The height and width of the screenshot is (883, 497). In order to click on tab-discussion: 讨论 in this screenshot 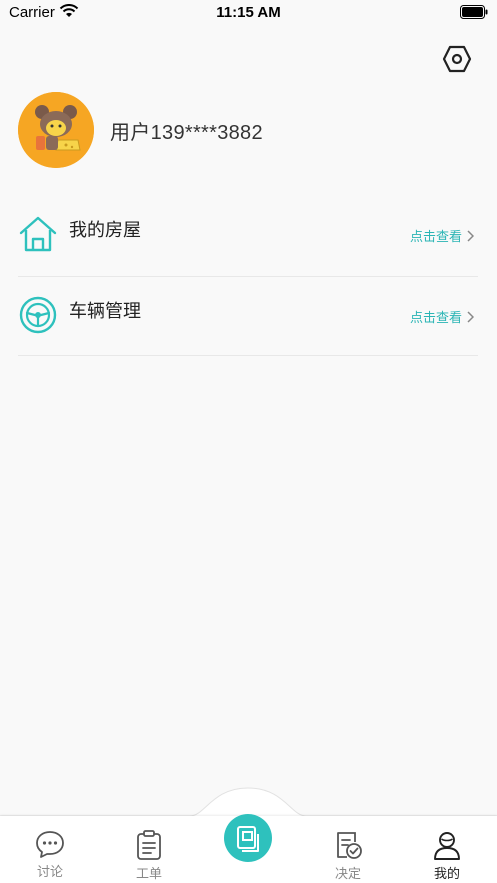, I will do `click(50, 855)`.